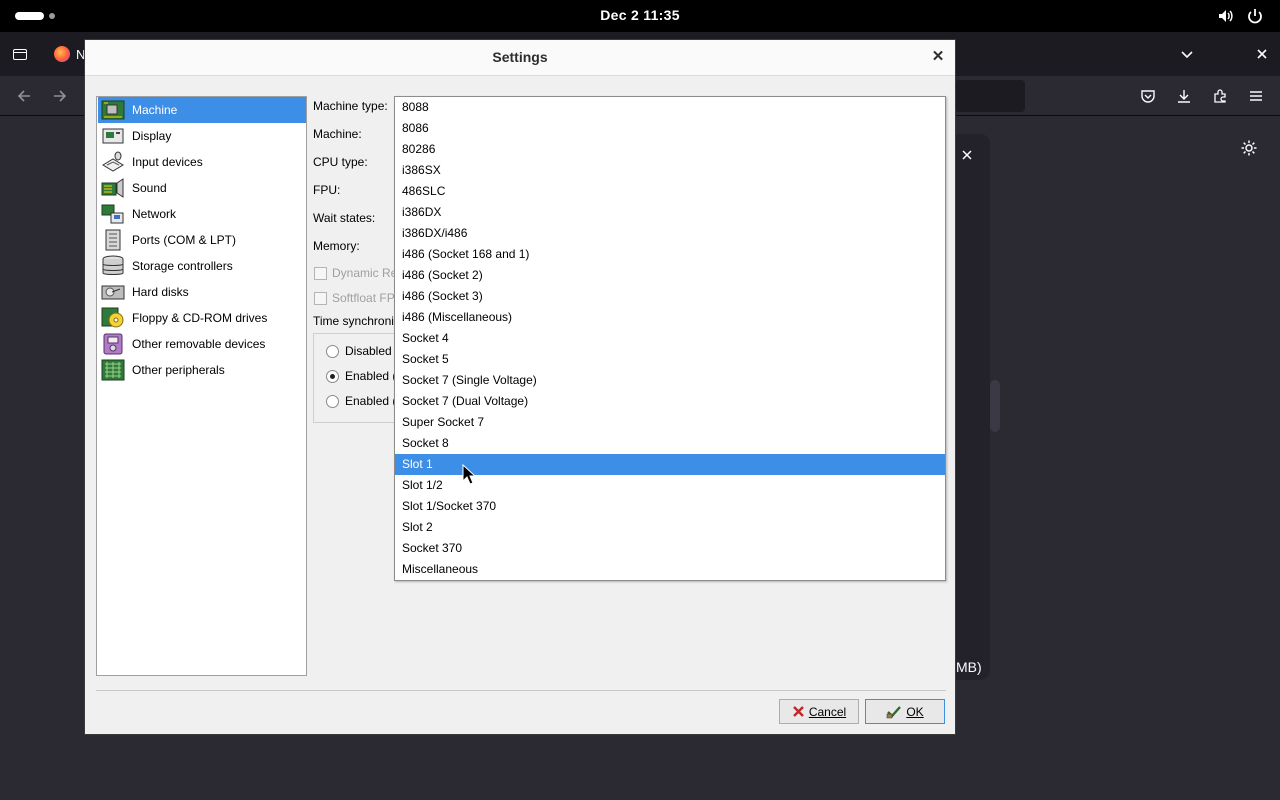 The height and width of the screenshot is (800, 1280). What do you see at coordinates (113, 266) in the screenshot?
I see `storage-controllers-icon` at bounding box center [113, 266].